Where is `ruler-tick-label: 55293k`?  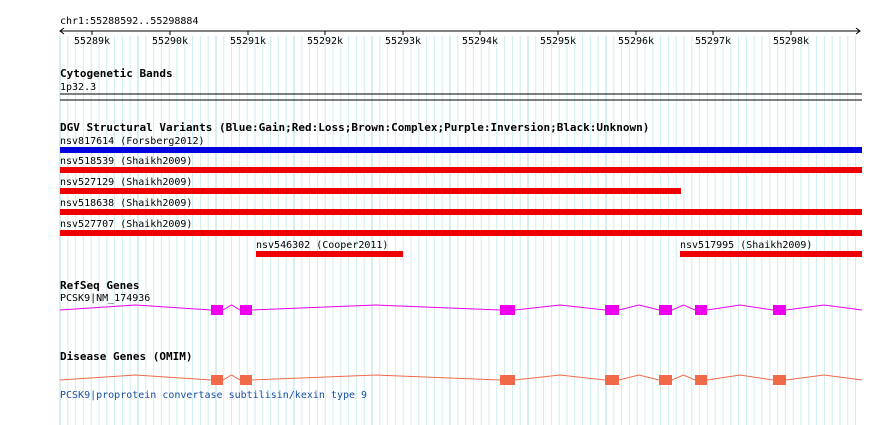 ruler-tick-label: 55293k is located at coordinates (403, 41).